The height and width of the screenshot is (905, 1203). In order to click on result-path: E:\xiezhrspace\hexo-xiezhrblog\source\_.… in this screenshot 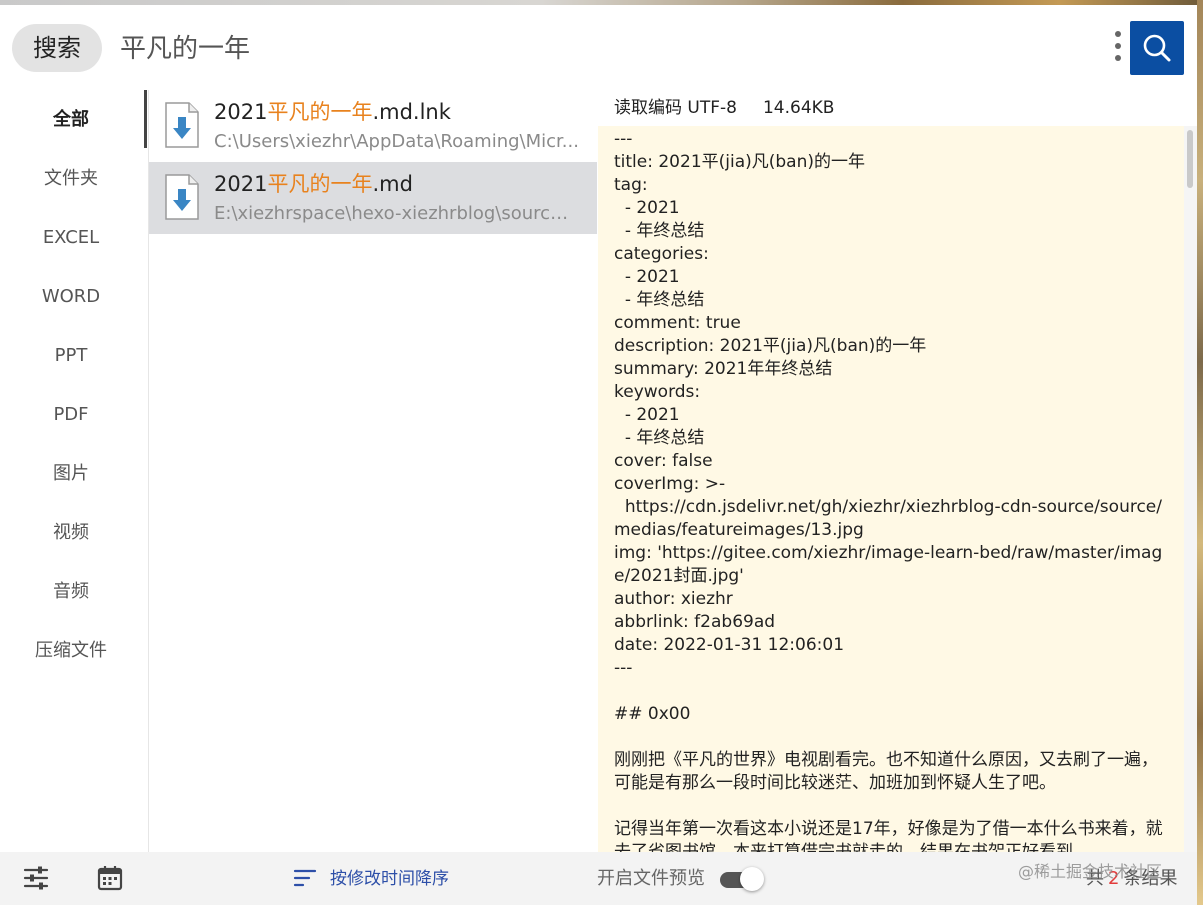, I will do `click(396, 213)`.